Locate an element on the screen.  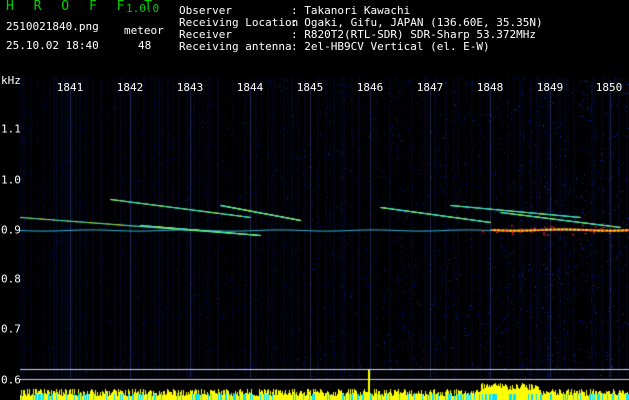
time-tick-1845: 1845 is located at coordinates (310, 87).